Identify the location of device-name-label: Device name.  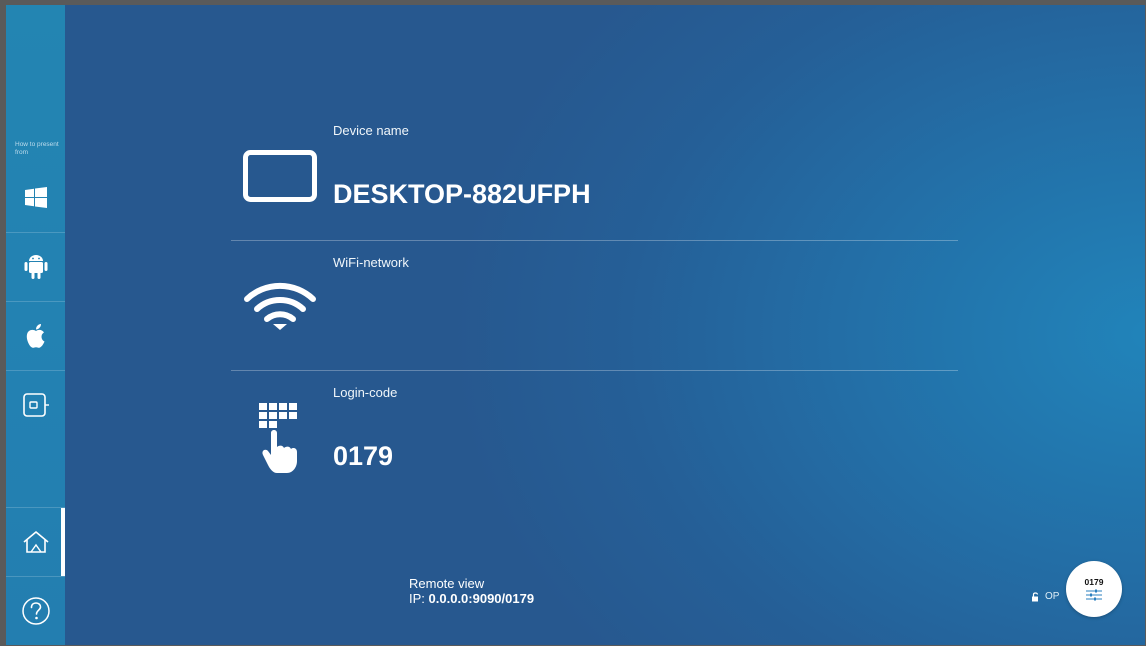
(371, 130).